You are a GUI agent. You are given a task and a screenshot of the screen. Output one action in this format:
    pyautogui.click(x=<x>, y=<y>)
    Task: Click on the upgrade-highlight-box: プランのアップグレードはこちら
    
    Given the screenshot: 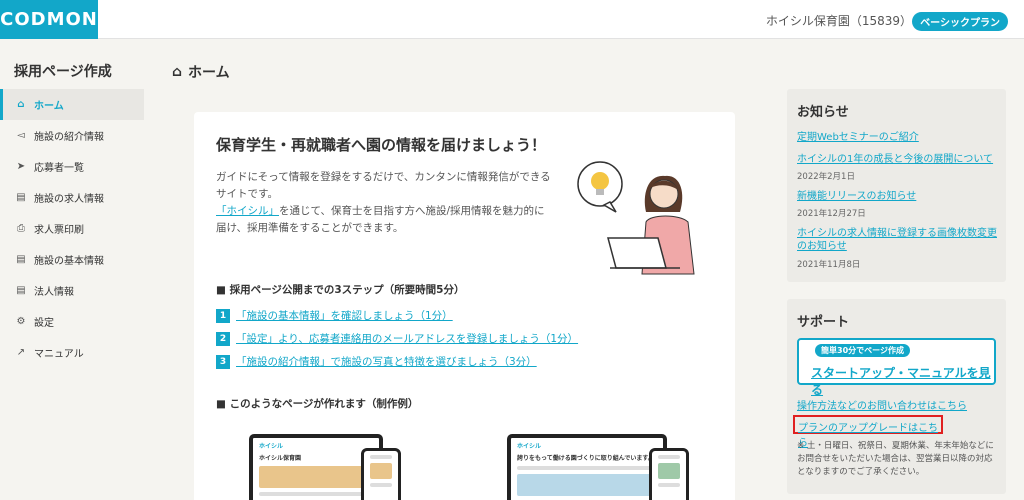 What is the action you would take?
    pyautogui.click(x=868, y=432)
    